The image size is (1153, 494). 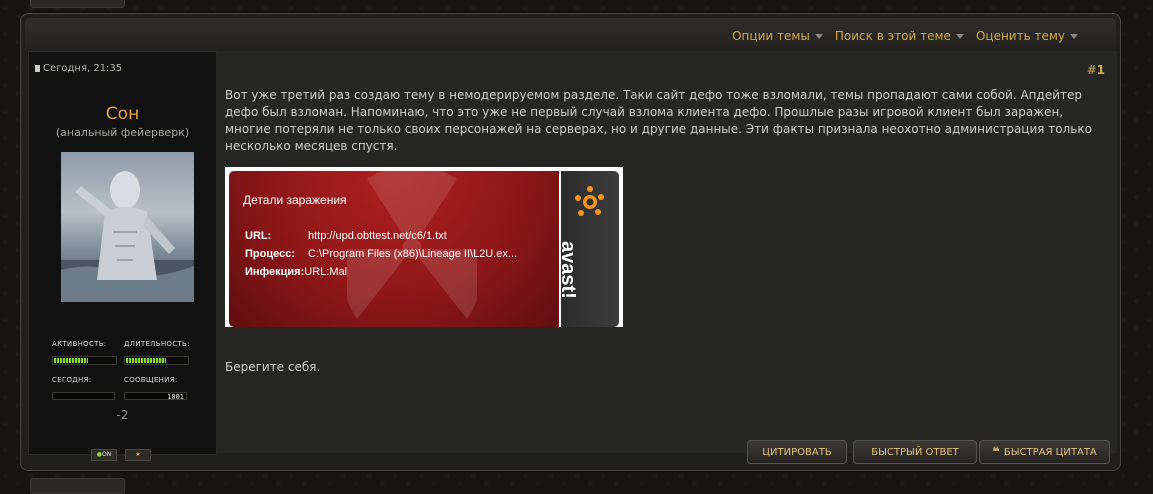 I want to click on duration-meter, so click(x=156, y=360).